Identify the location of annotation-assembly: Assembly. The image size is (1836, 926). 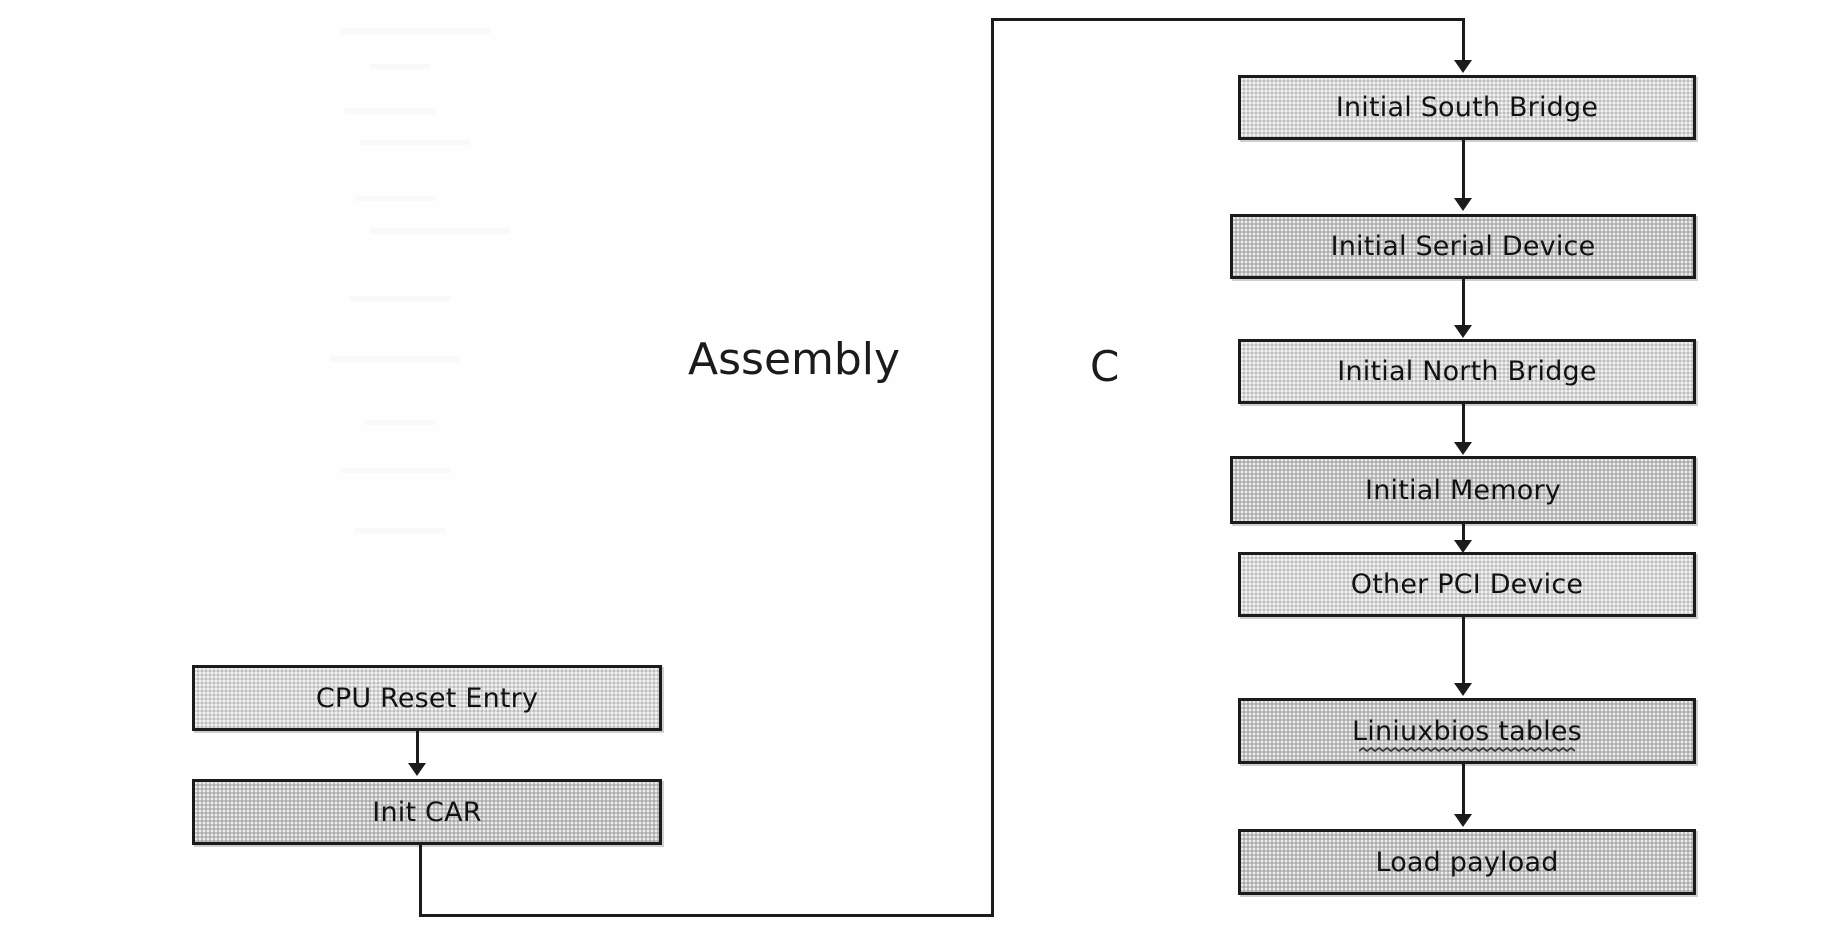
(794, 359).